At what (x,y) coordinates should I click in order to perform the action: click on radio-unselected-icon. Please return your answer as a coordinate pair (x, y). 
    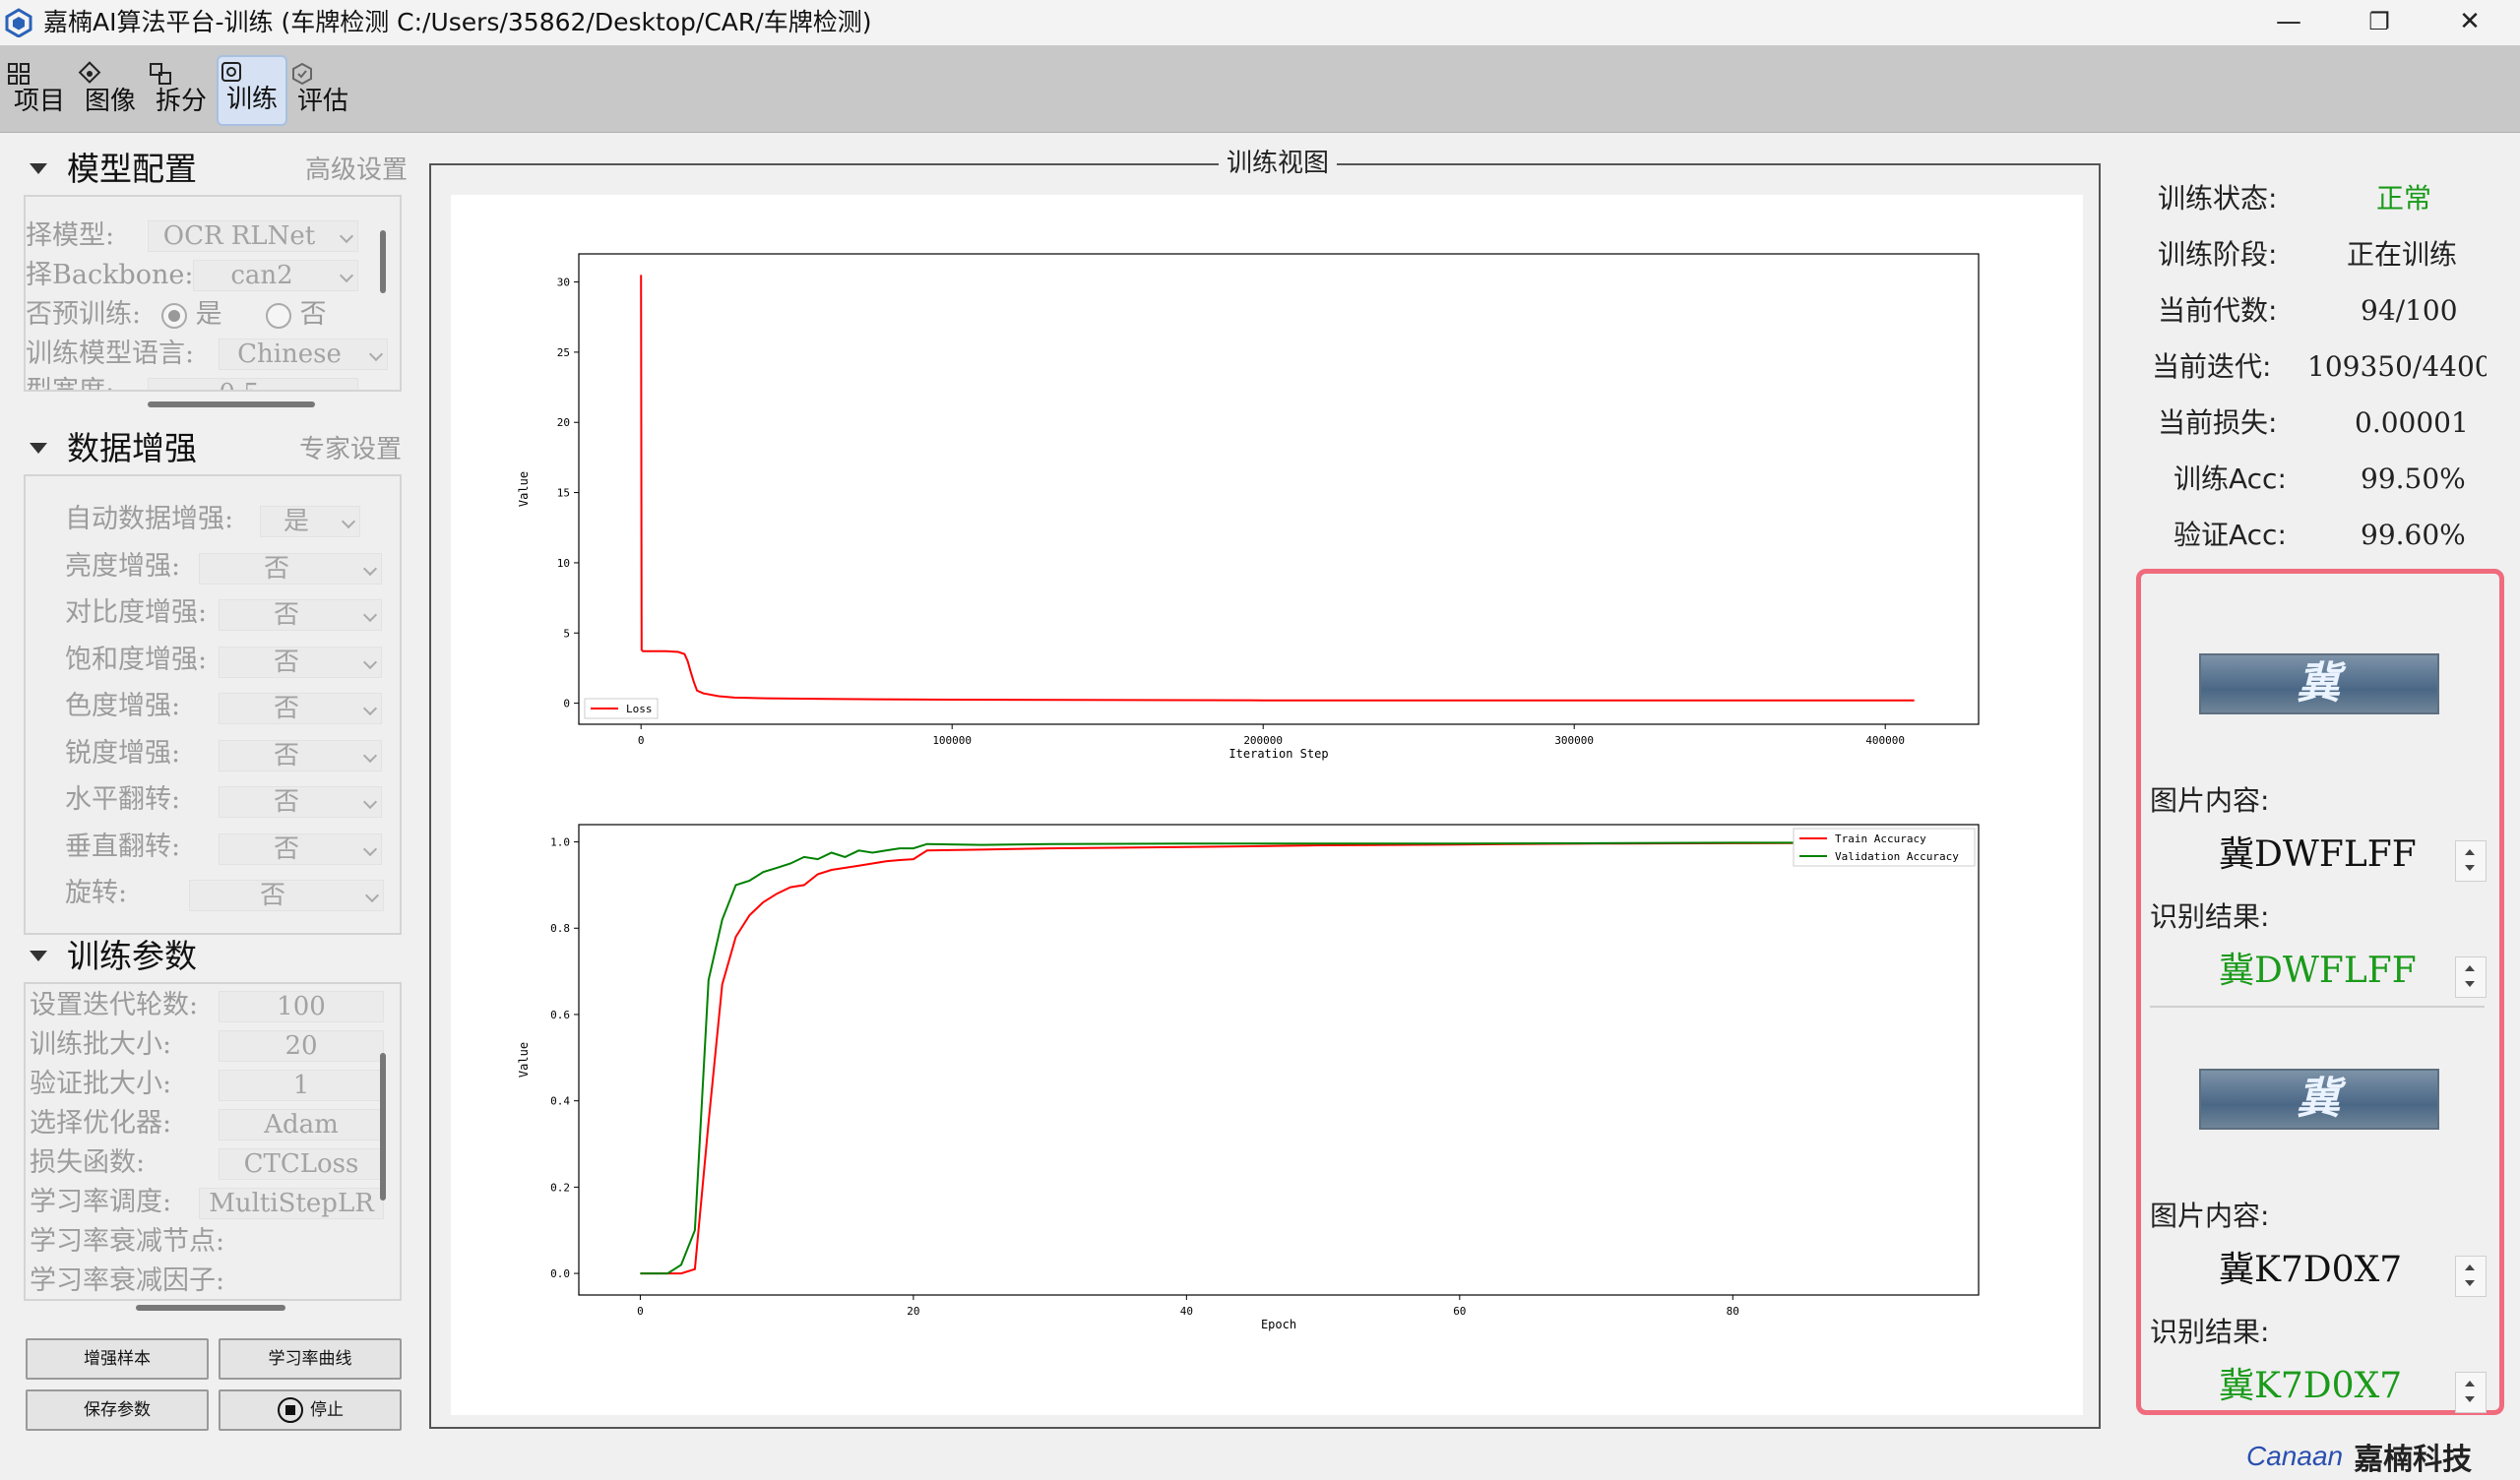
    Looking at the image, I should click on (278, 315).